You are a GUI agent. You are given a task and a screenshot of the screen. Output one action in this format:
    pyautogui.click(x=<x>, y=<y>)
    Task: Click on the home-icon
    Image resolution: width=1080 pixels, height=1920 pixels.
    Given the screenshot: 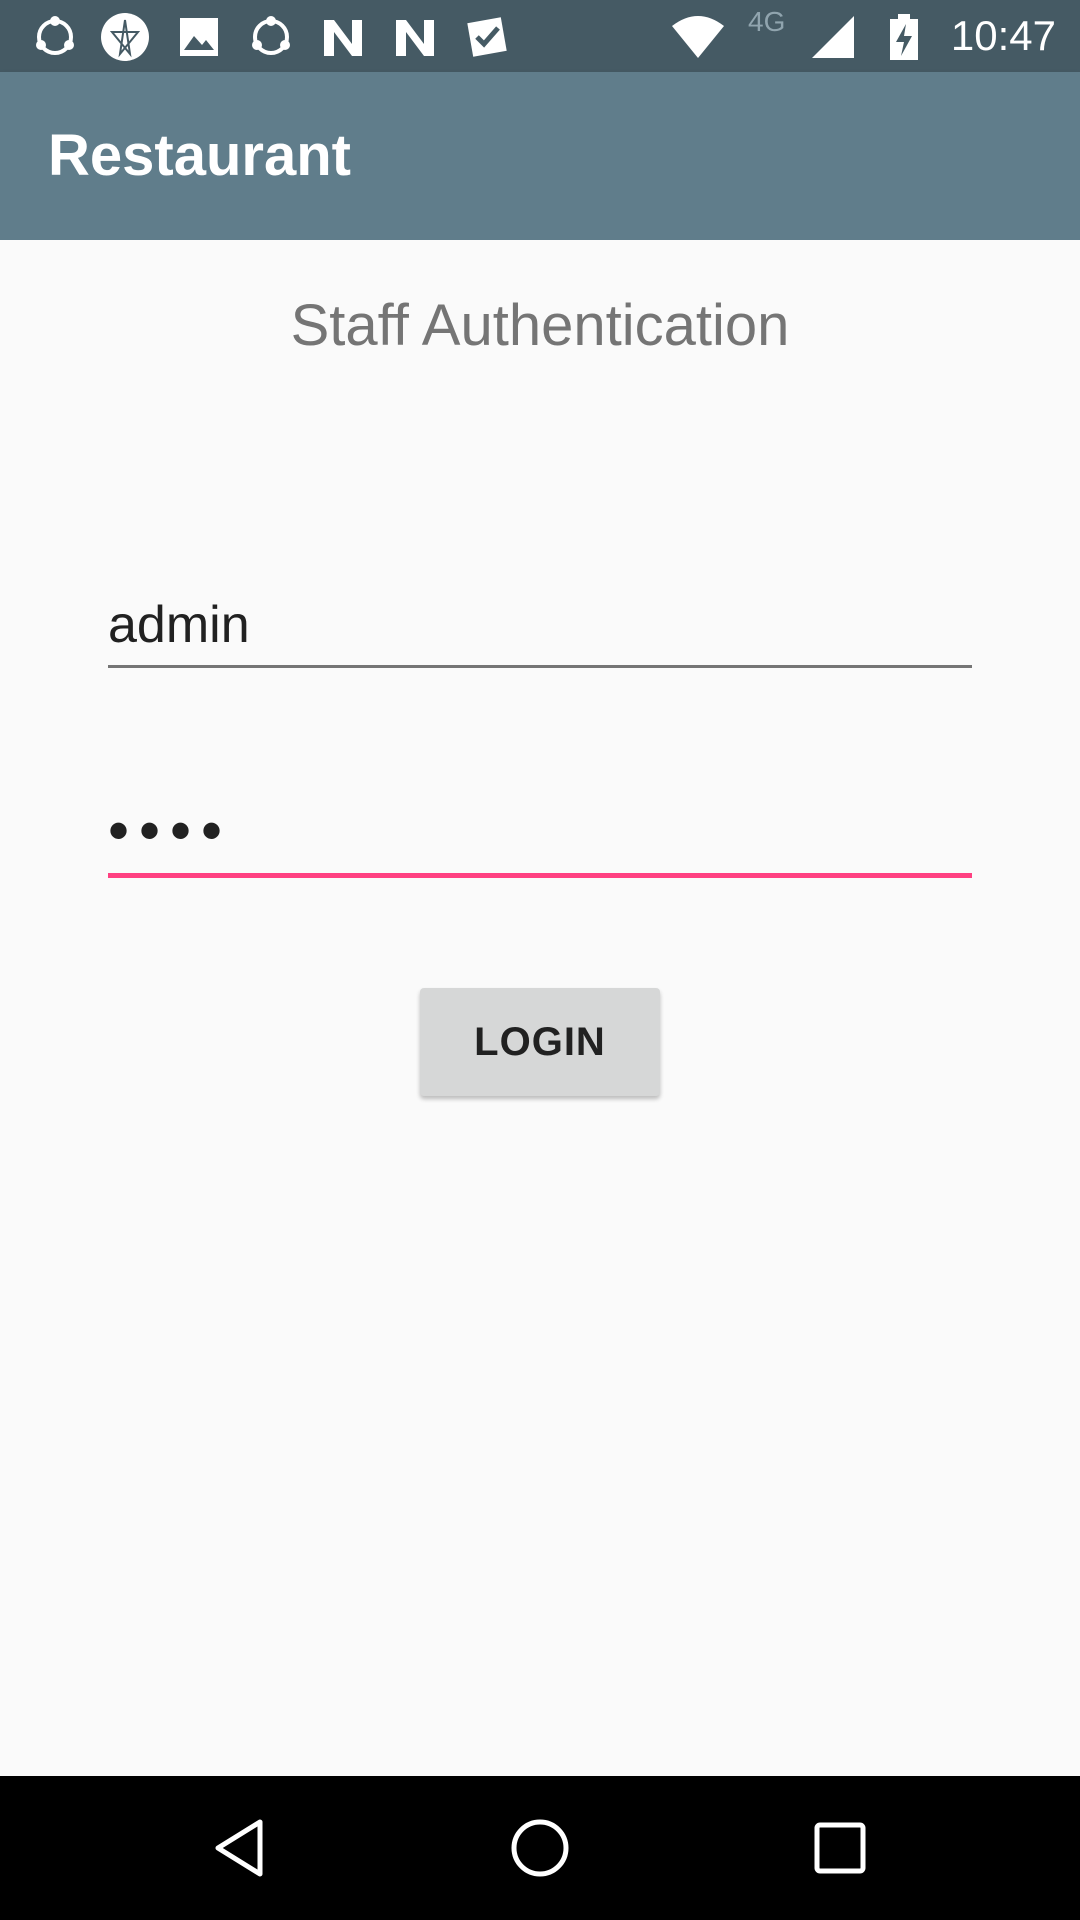 What is the action you would take?
    pyautogui.click(x=540, y=1848)
    